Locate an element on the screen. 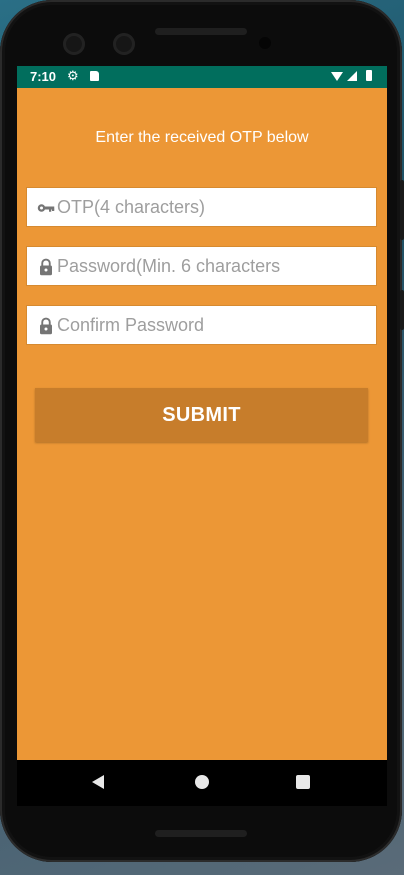 Image resolution: width=404 pixels, height=875 pixels. otp-field is located at coordinates (201, 207).